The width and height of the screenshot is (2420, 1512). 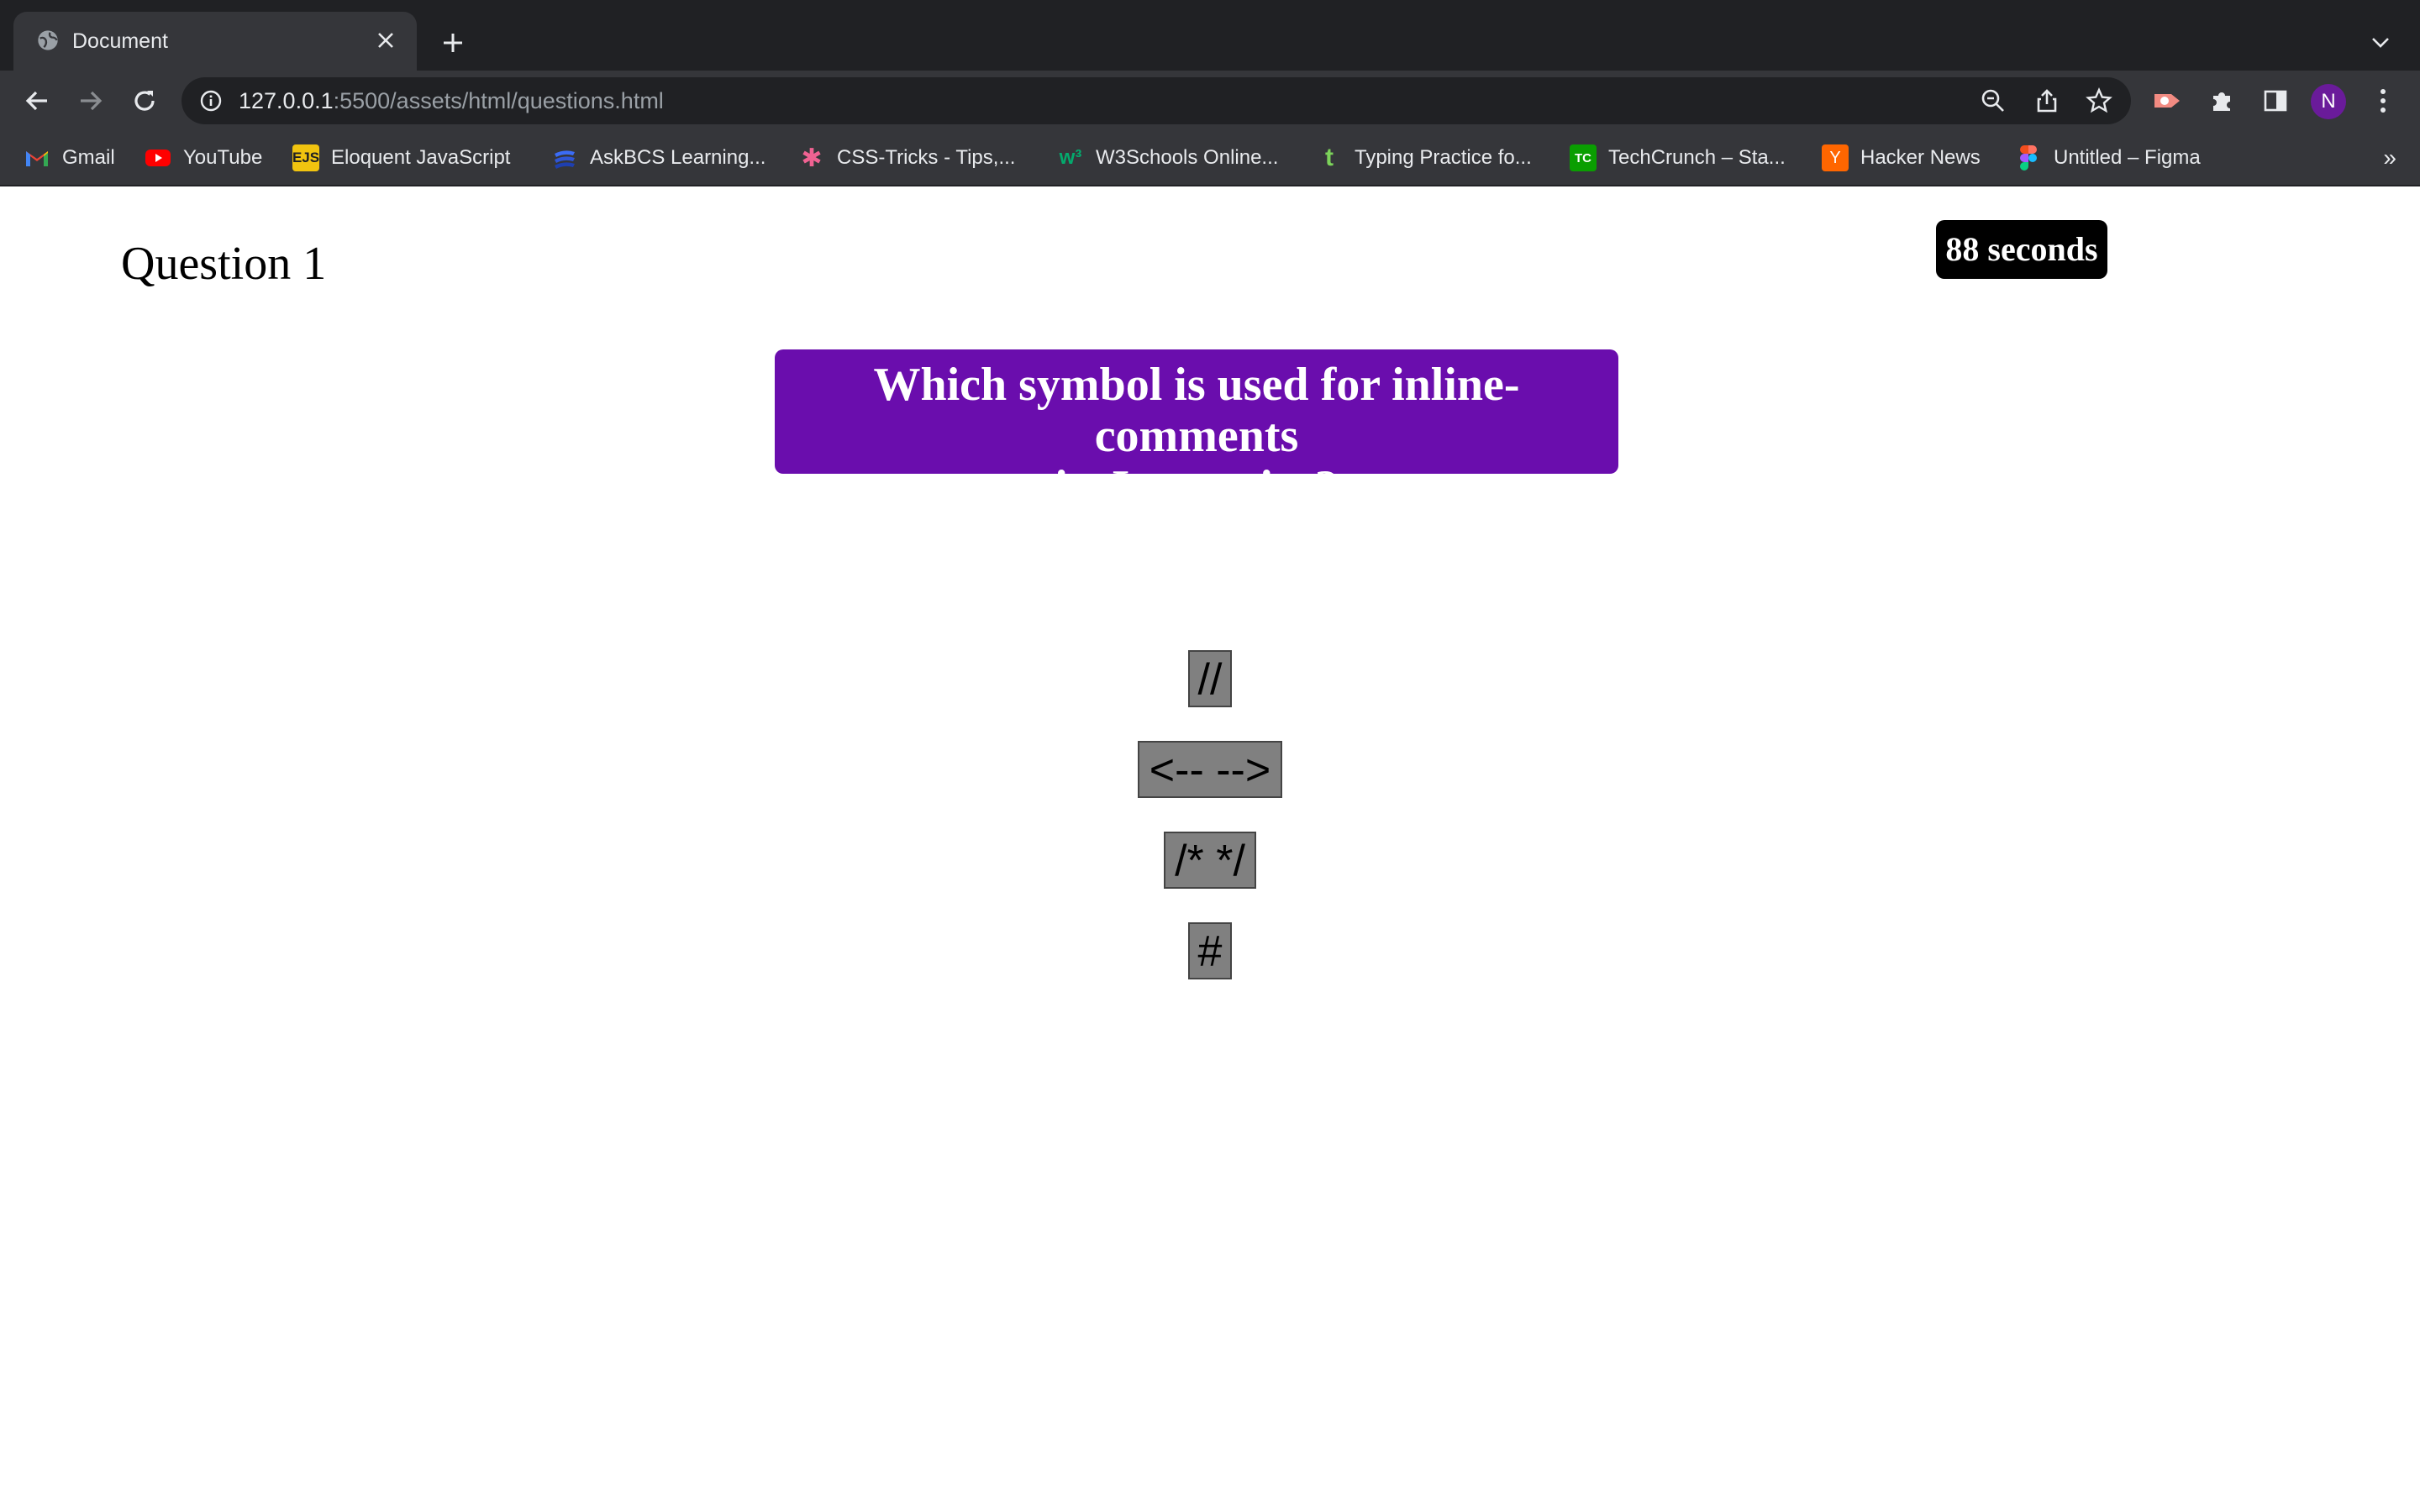 I want to click on reload-button, so click(x=144, y=101).